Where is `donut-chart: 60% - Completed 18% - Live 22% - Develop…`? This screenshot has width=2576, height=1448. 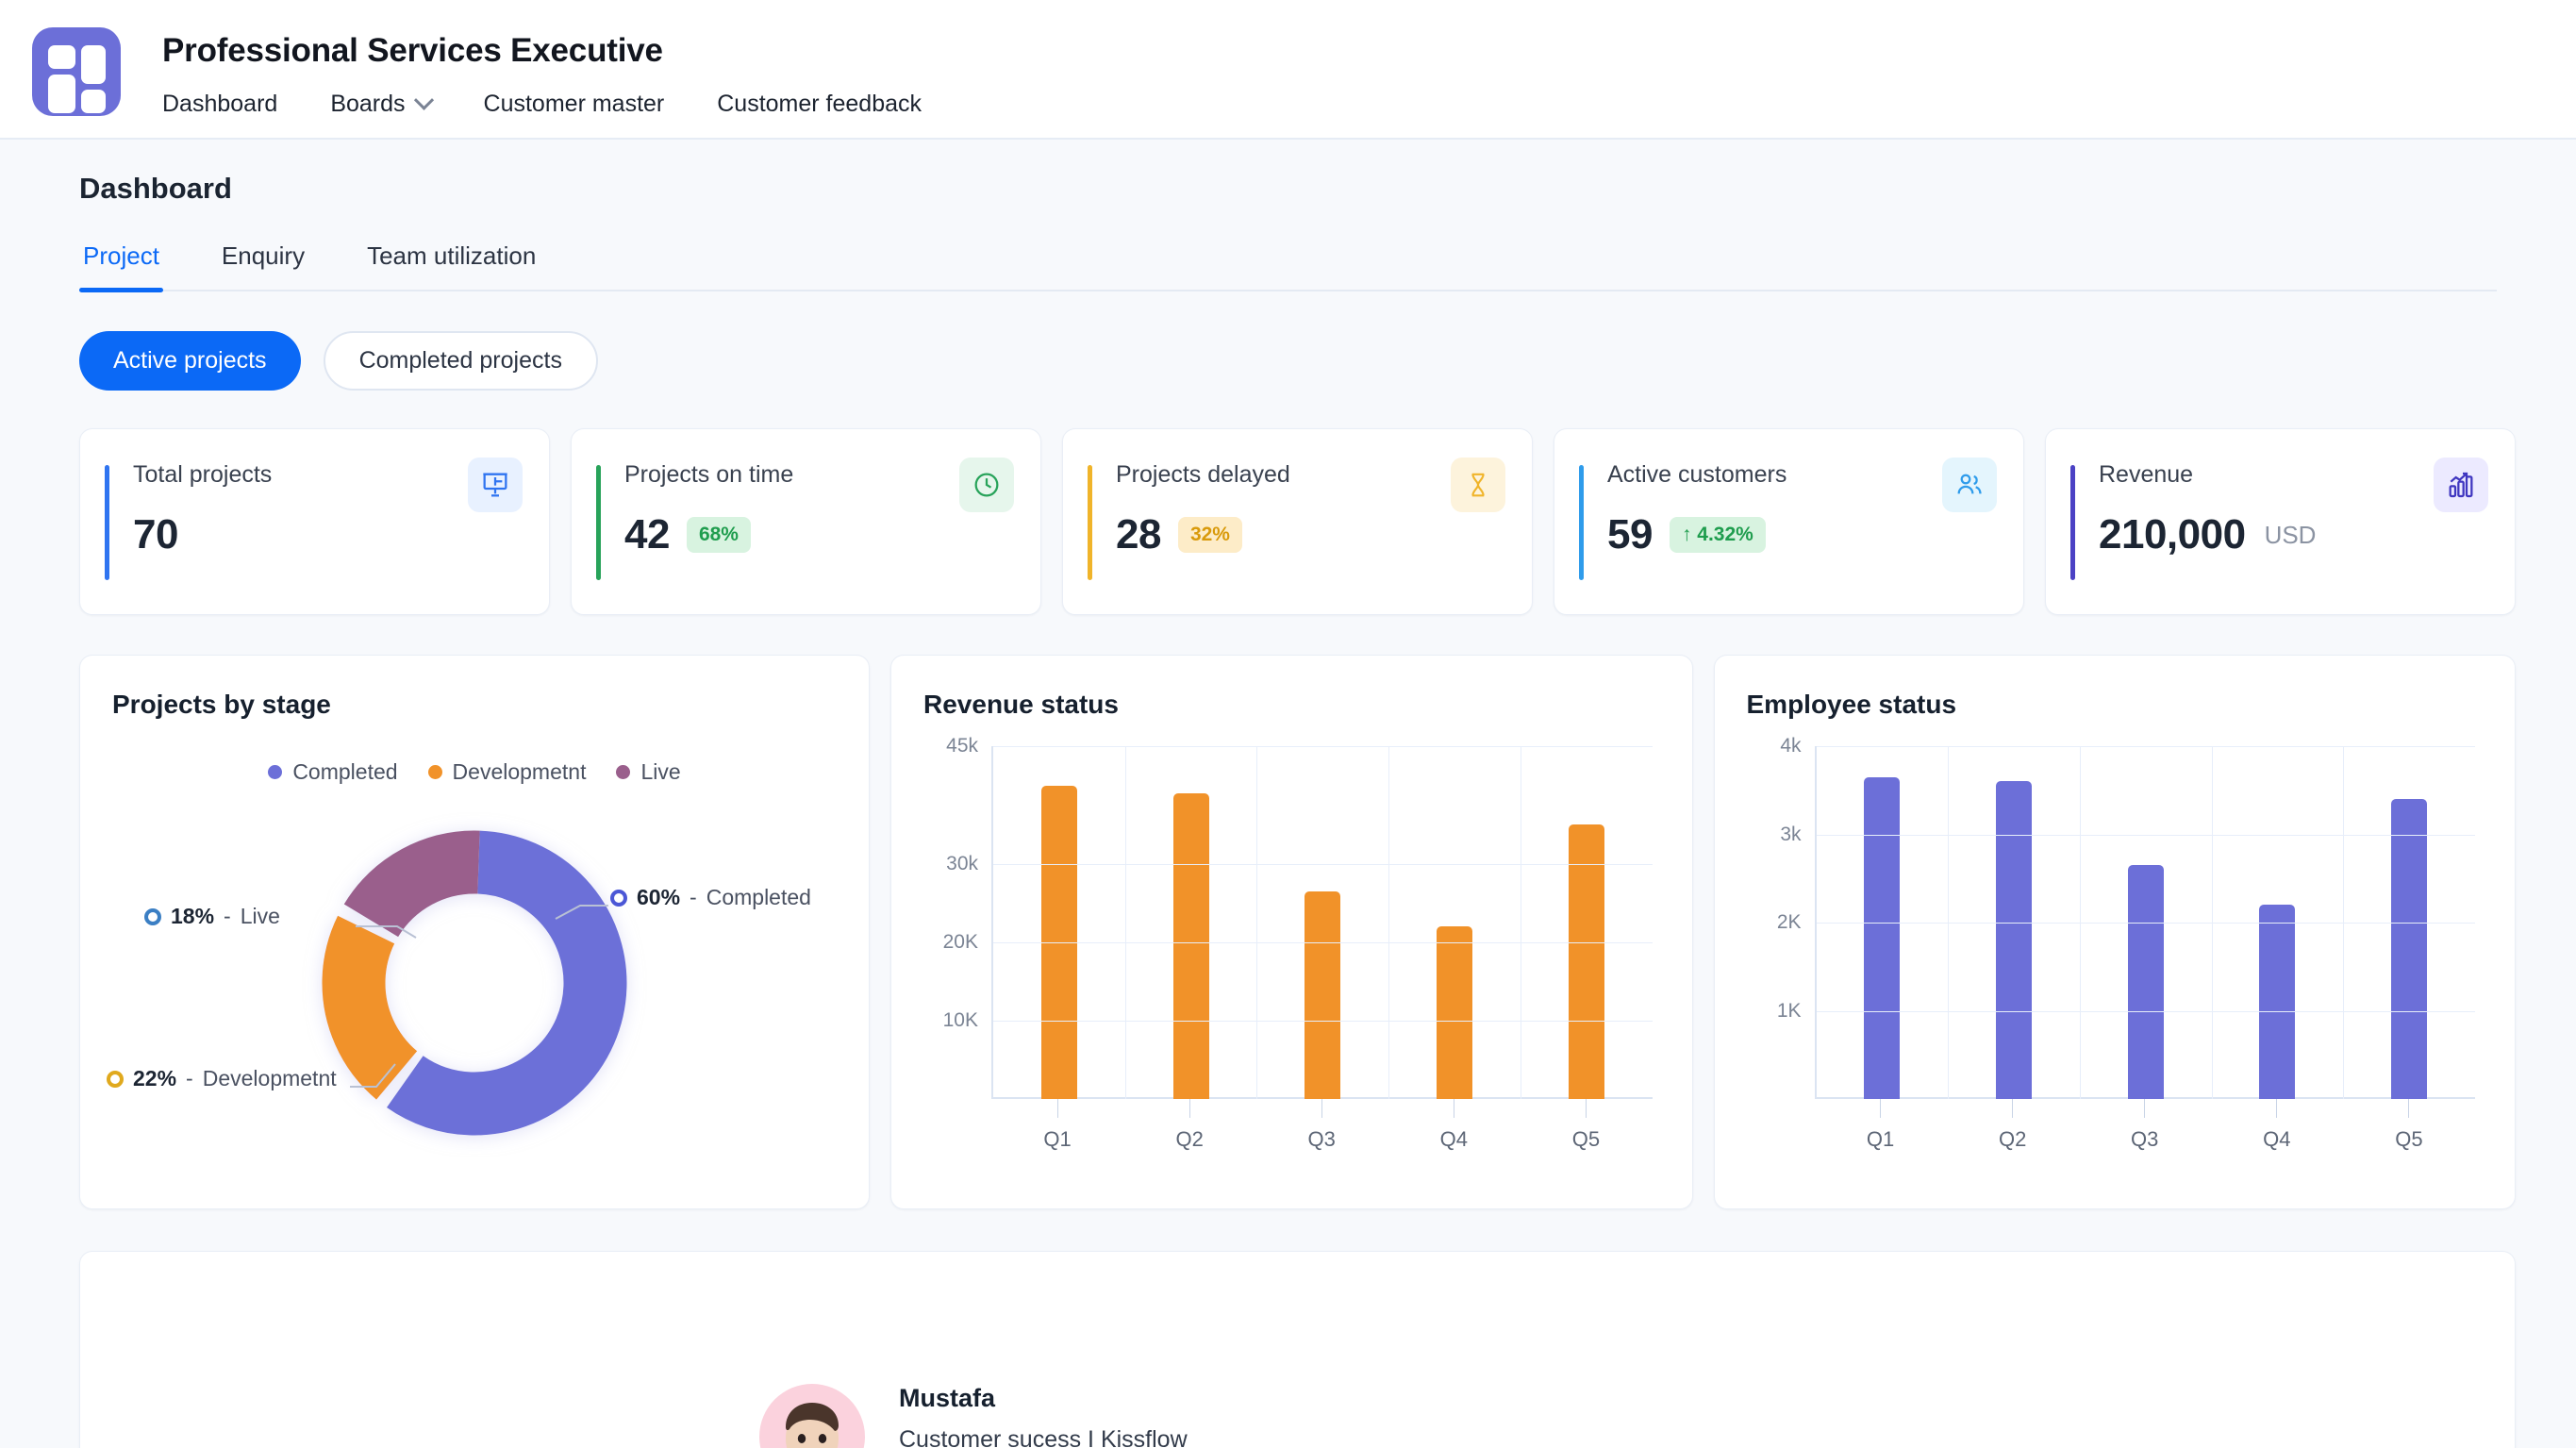
donut-chart: 60% - Completed 18% - Live 22% - Develop… is located at coordinates (472, 979).